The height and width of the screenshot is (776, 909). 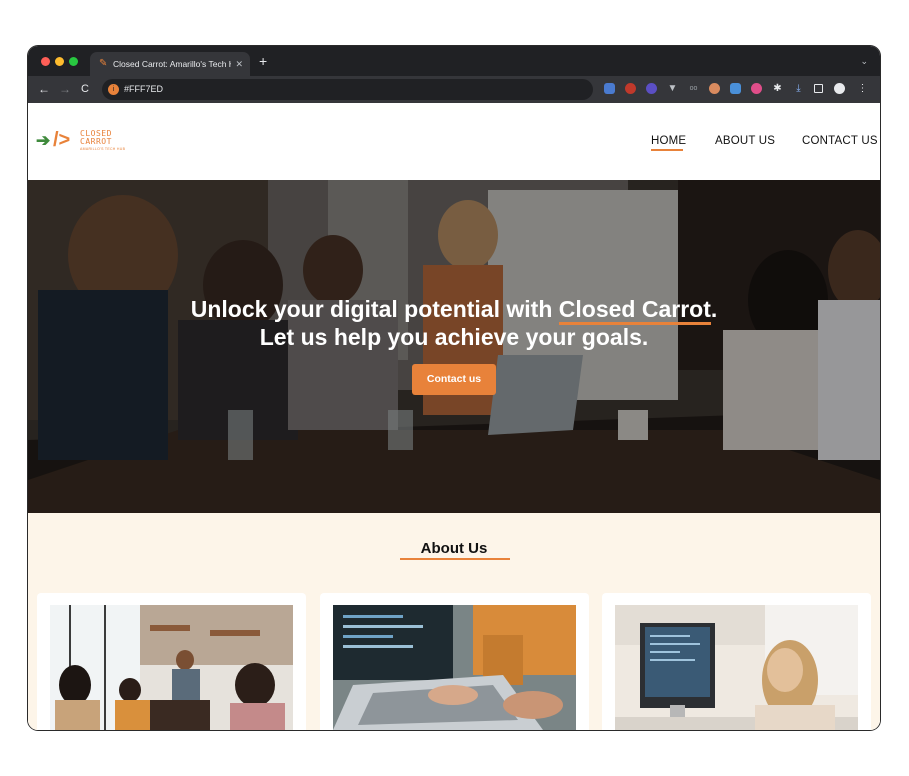 What do you see at coordinates (634, 310) in the screenshot?
I see `hero-brand-name: Closed Carrot` at bounding box center [634, 310].